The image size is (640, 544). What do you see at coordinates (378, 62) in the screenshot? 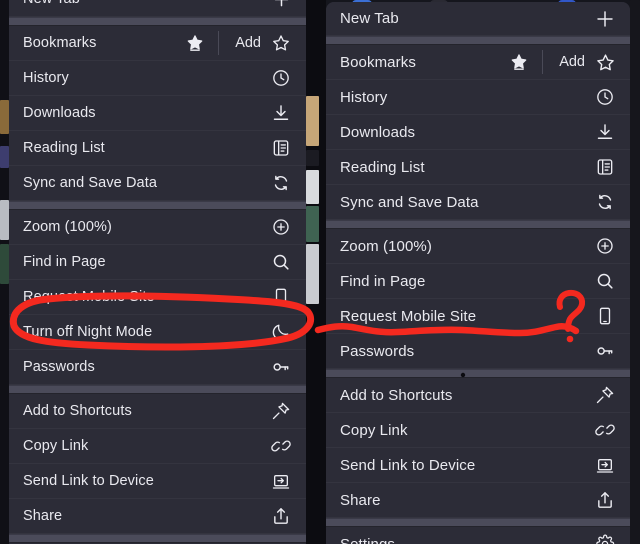
I see `menu-item-label: Bookmarks` at bounding box center [378, 62].